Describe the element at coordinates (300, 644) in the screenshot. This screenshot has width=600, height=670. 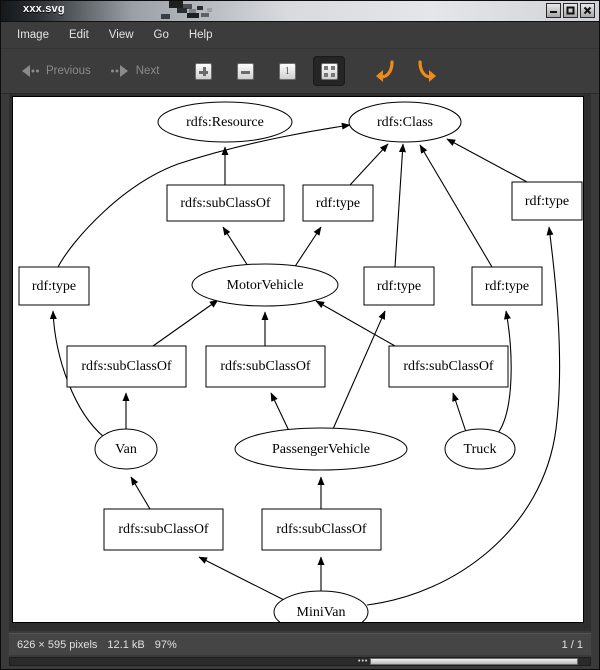
I see `status-inner: 626 × 595 pixels 12.1 kB 97% 1 / 1` at that location.